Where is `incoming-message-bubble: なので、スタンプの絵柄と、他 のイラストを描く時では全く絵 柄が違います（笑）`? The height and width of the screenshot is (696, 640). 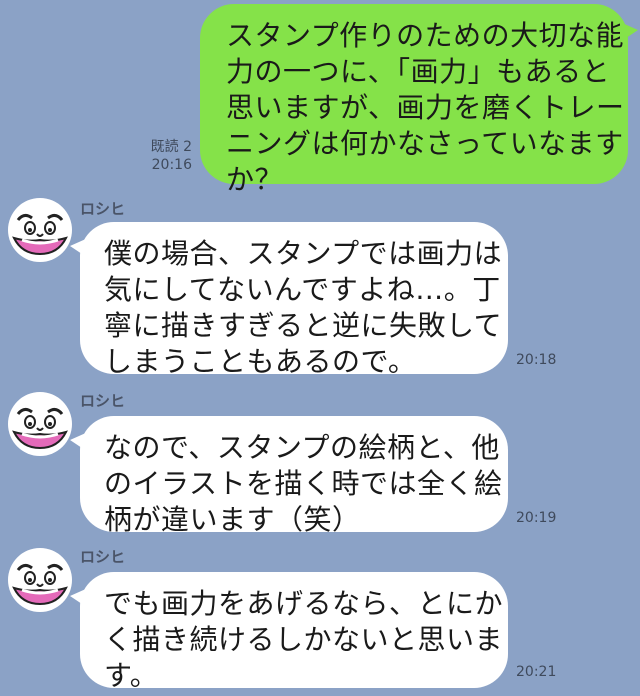
incoming-message-bubble: なので、スタンプの絵柄と、他 のイラストを描く時では全く絵 柄が違います（笑） is located at coordinates (289, 476).